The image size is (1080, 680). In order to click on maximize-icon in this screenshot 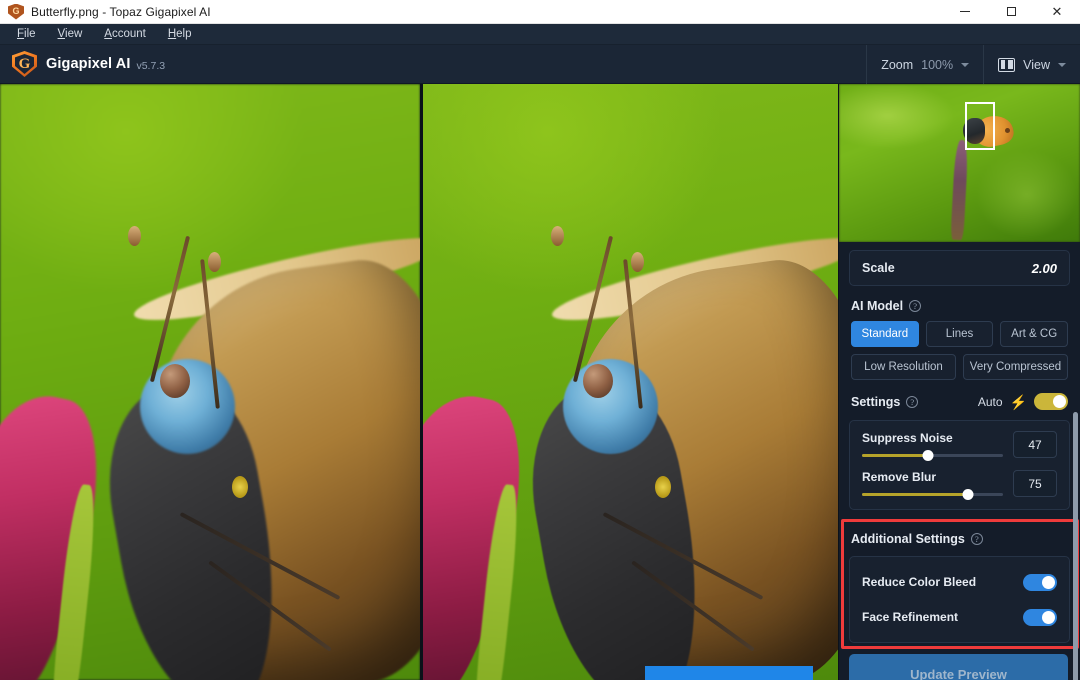, I will do `click(1011, 11)`.